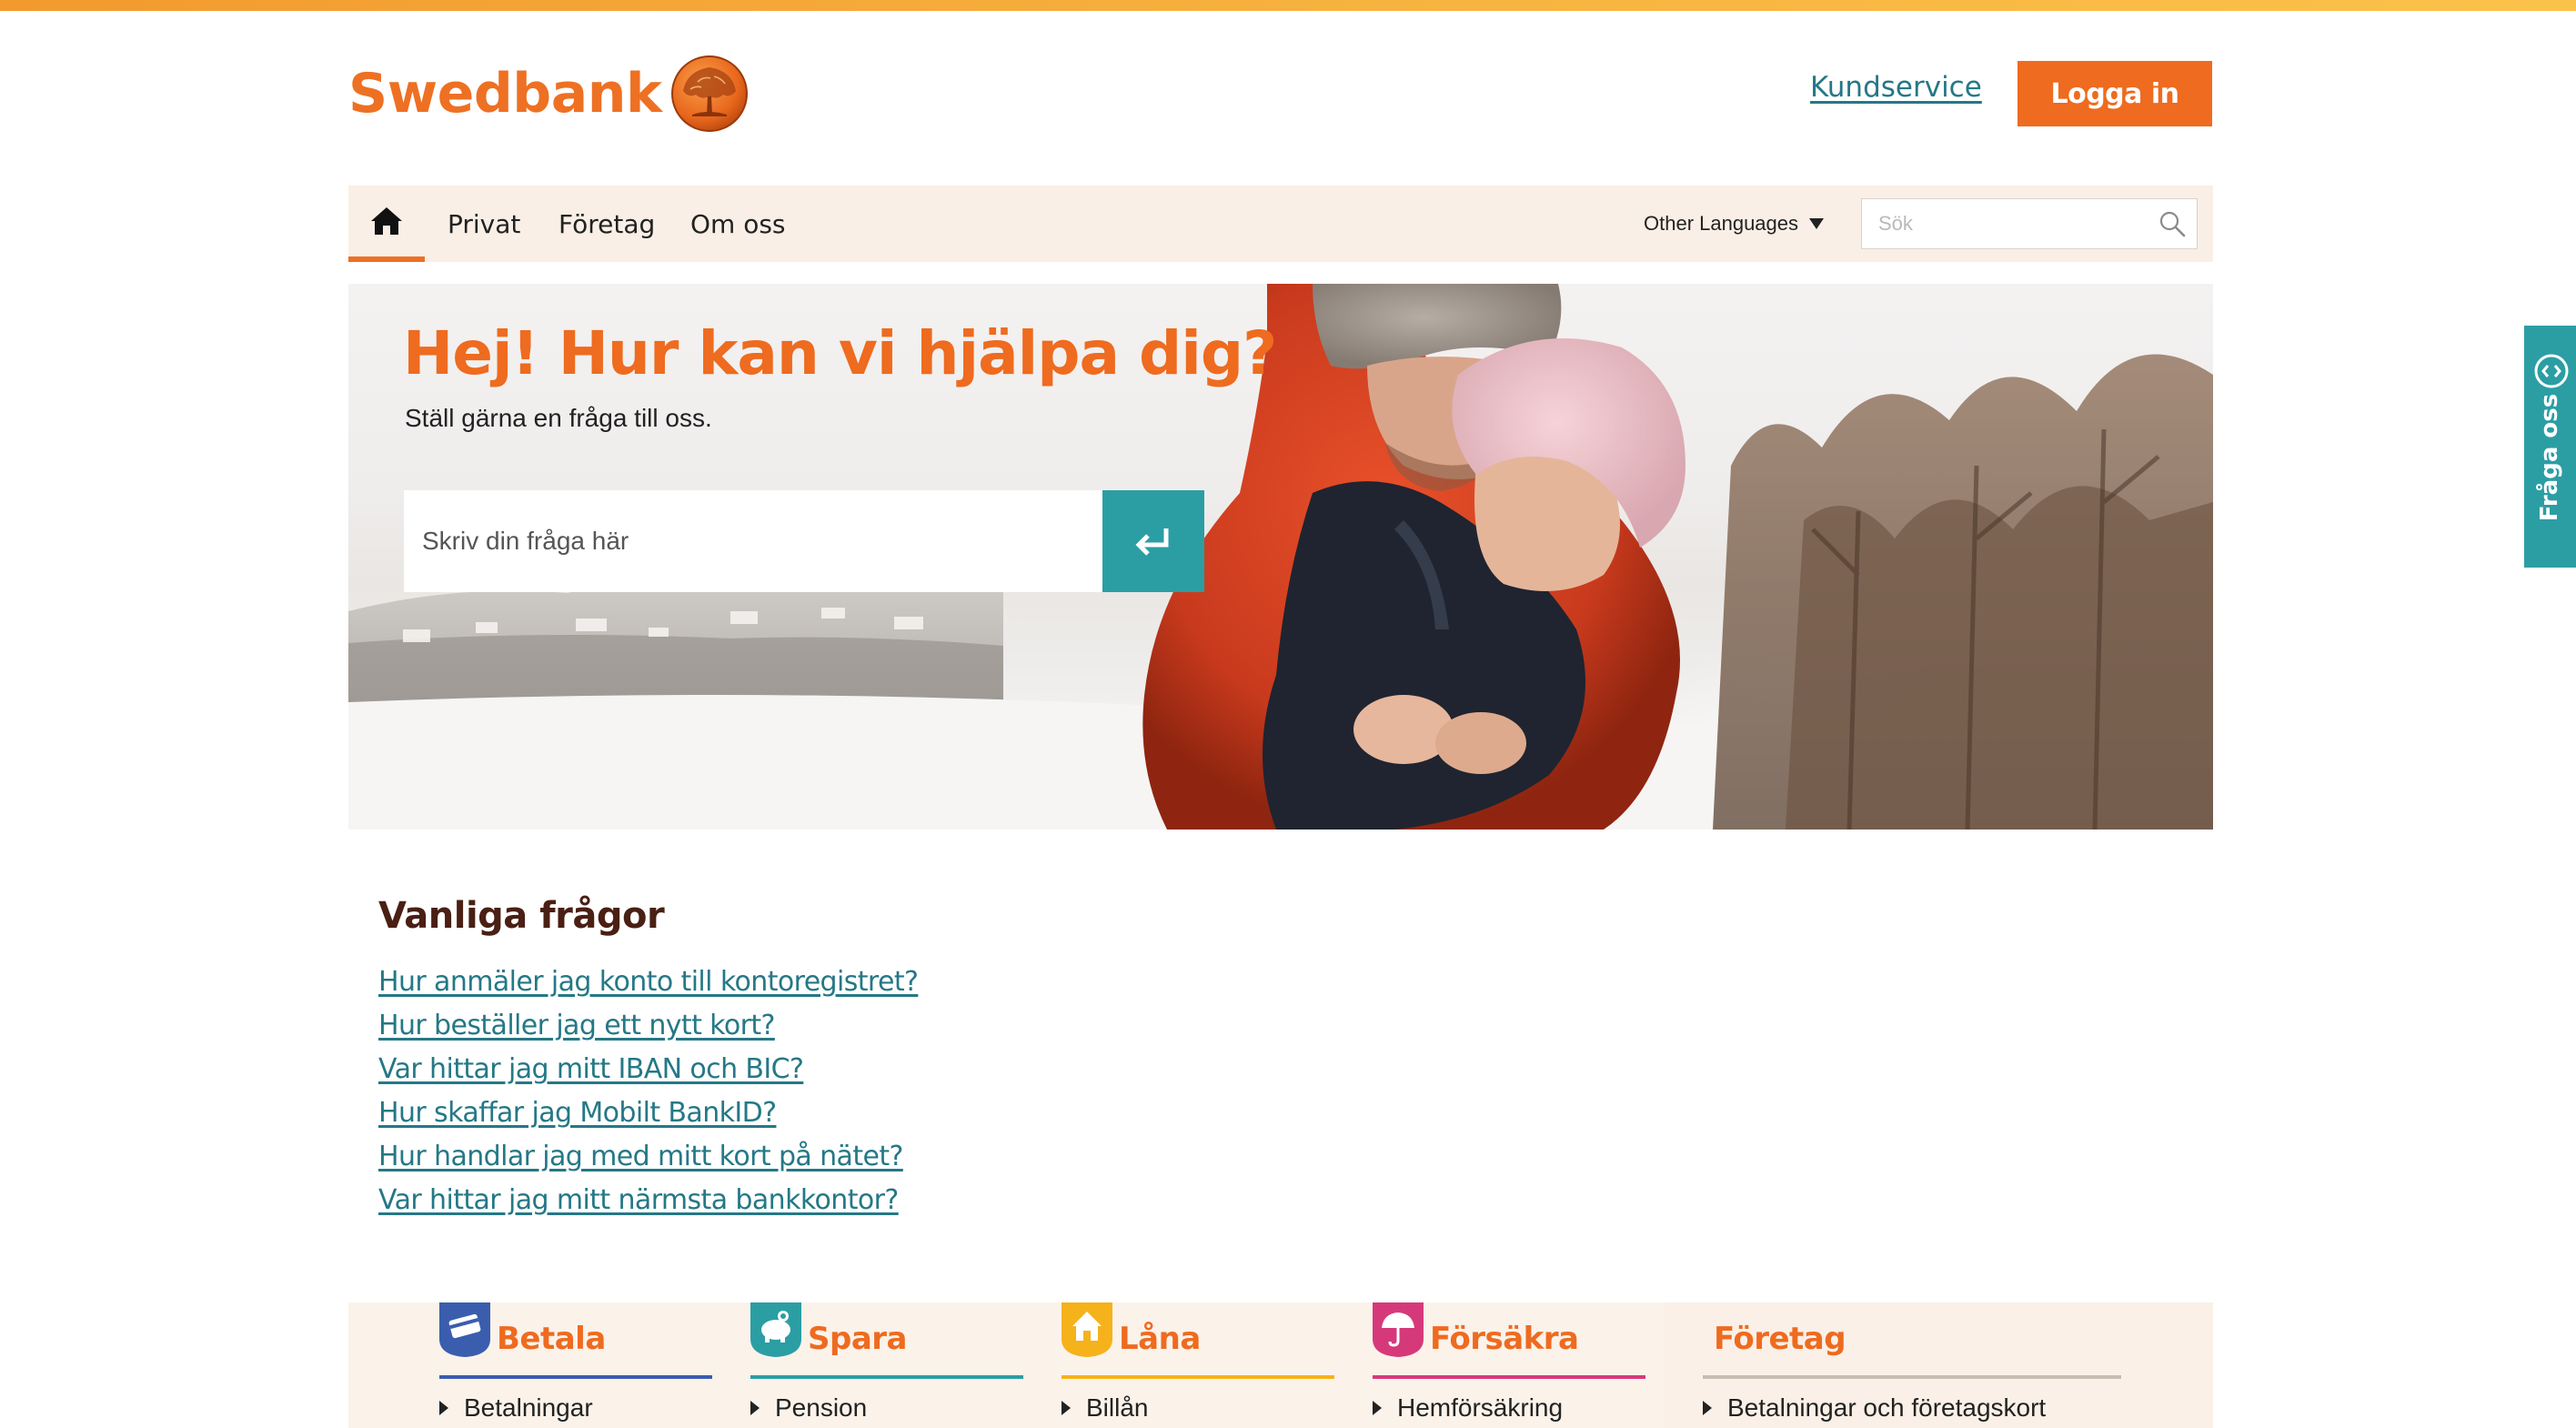  Describe the element at coordinates (821, 1408) in the screenshot. I see `category-link-label: Pension` at that location.